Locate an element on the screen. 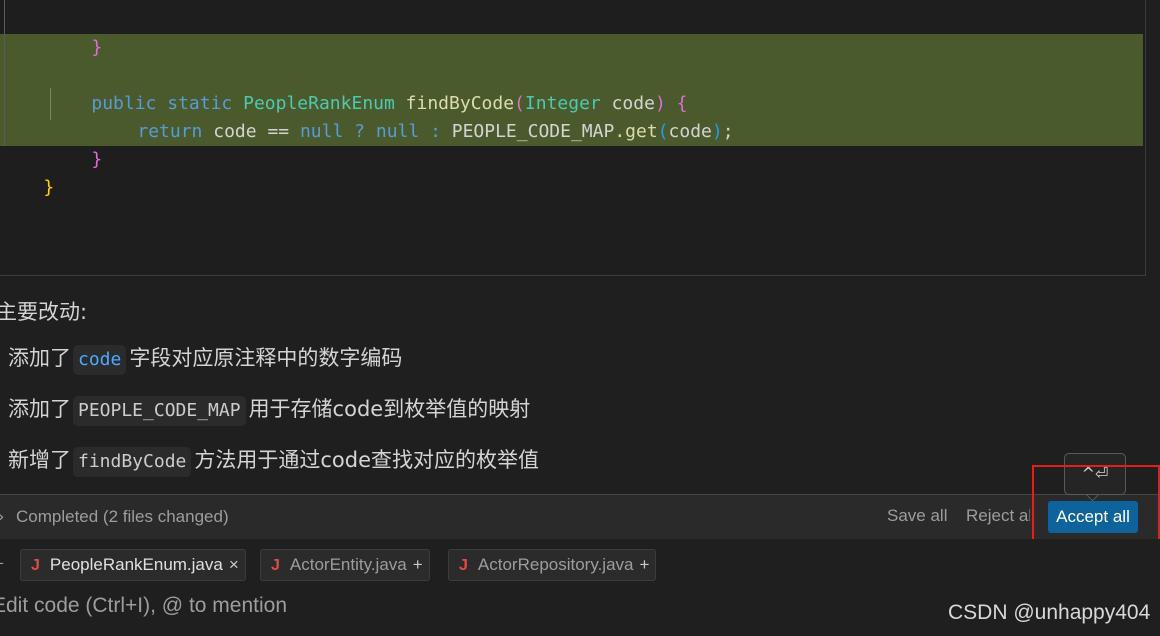 This screenshot has width=1160, height=636. file-tab: J PeopleRankEnum.java × is located at coordinates (133, 565).